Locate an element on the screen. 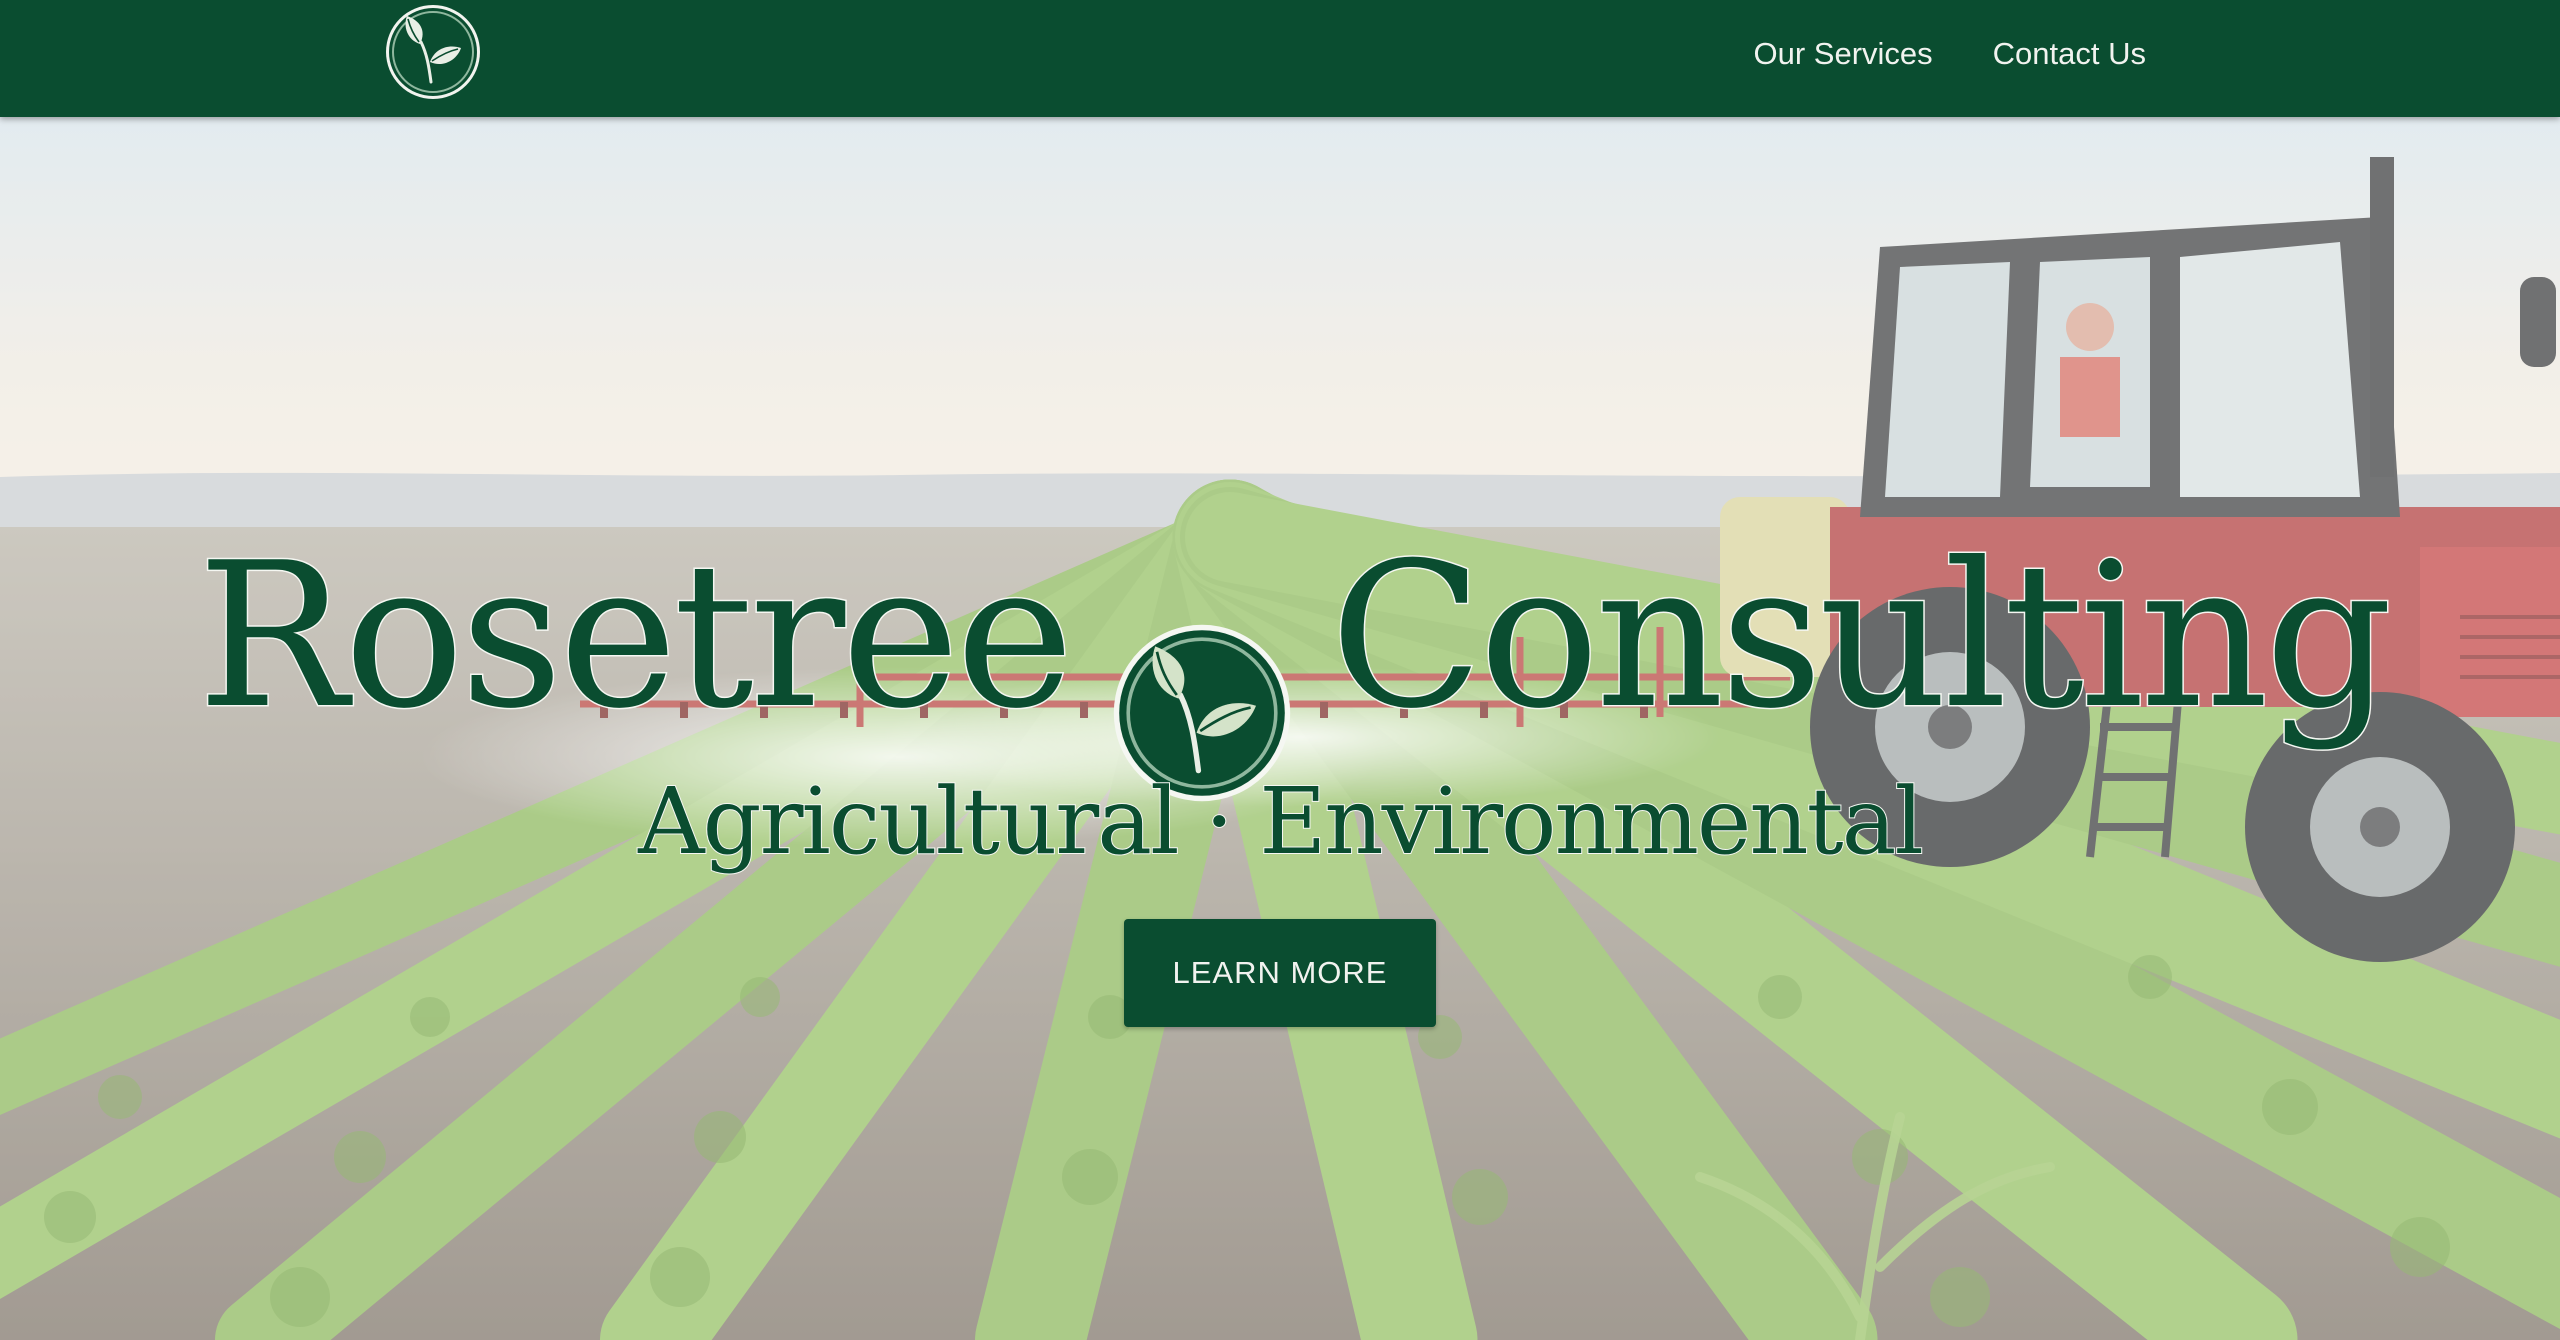 This screenshot has width=2560, height=1340. nav-link-contact-us: Contact Us is located at coordinates (2069, 54).